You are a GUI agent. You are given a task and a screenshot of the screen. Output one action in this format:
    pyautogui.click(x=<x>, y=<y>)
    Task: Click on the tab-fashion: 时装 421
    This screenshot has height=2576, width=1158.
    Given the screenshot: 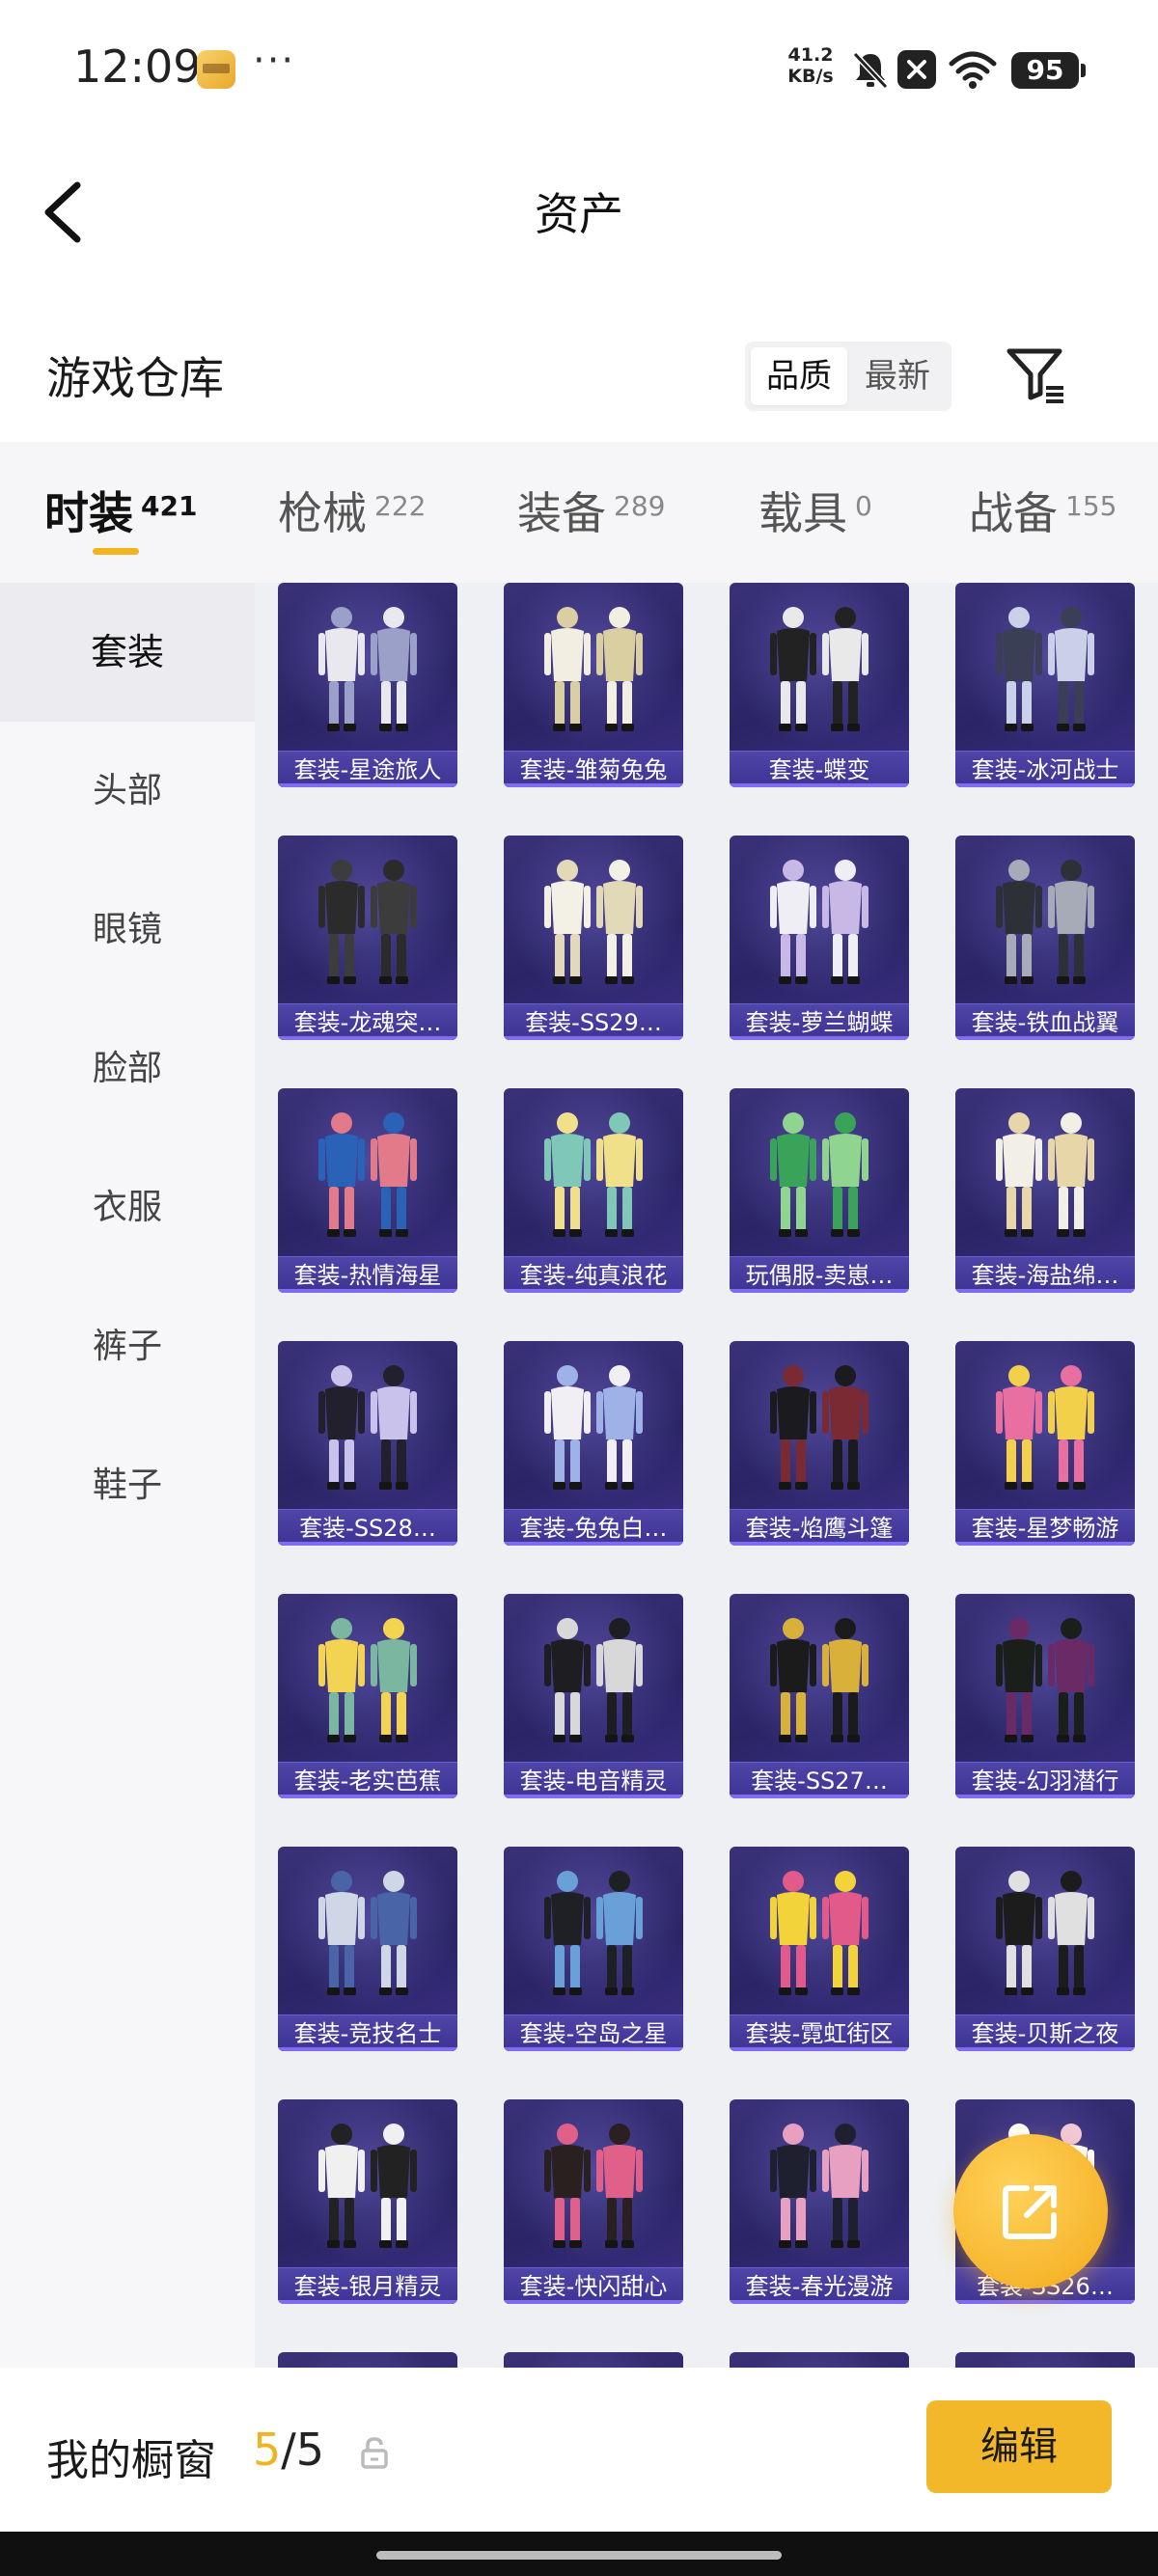 What is the action you would take?
    pyautogui.click(x=120, y=511)
    